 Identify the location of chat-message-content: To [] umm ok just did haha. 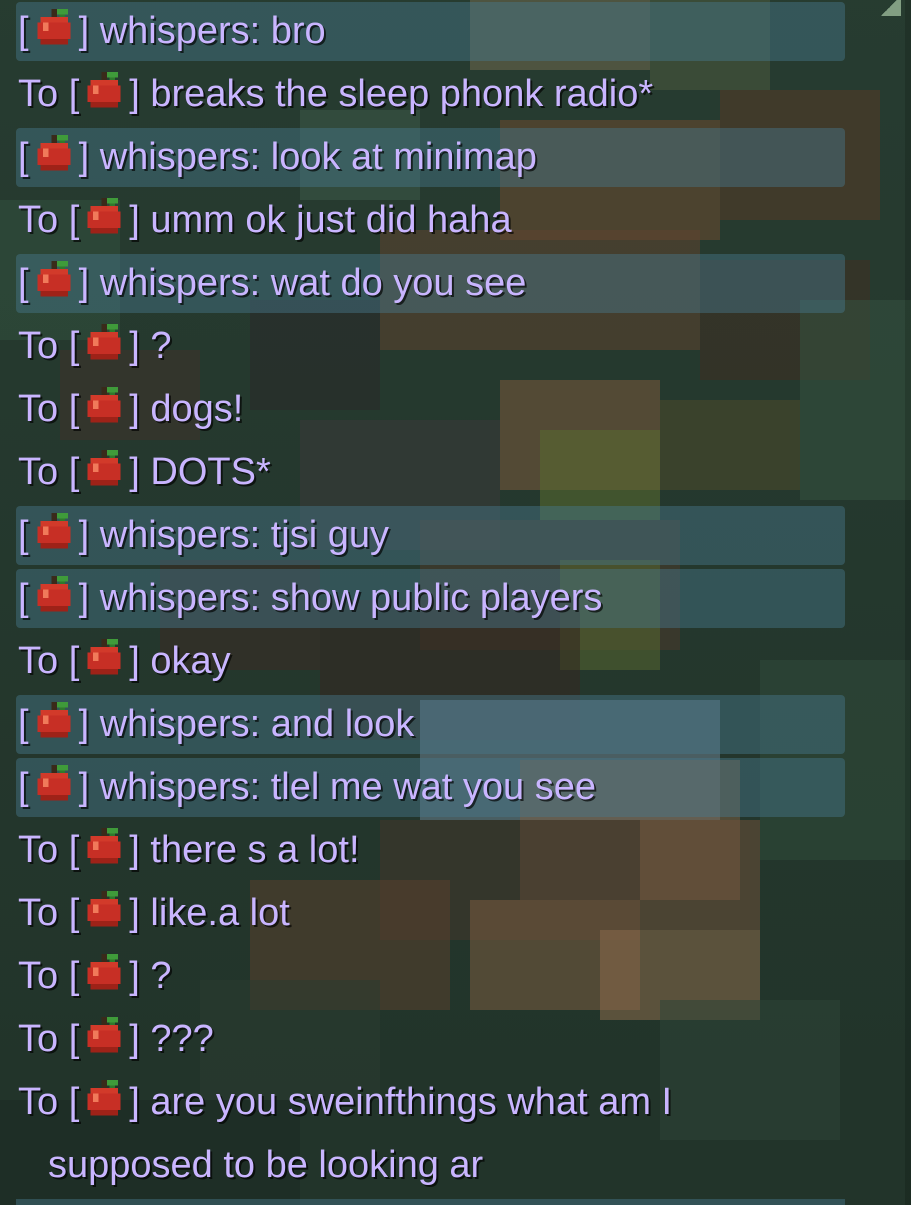
(265, 220).